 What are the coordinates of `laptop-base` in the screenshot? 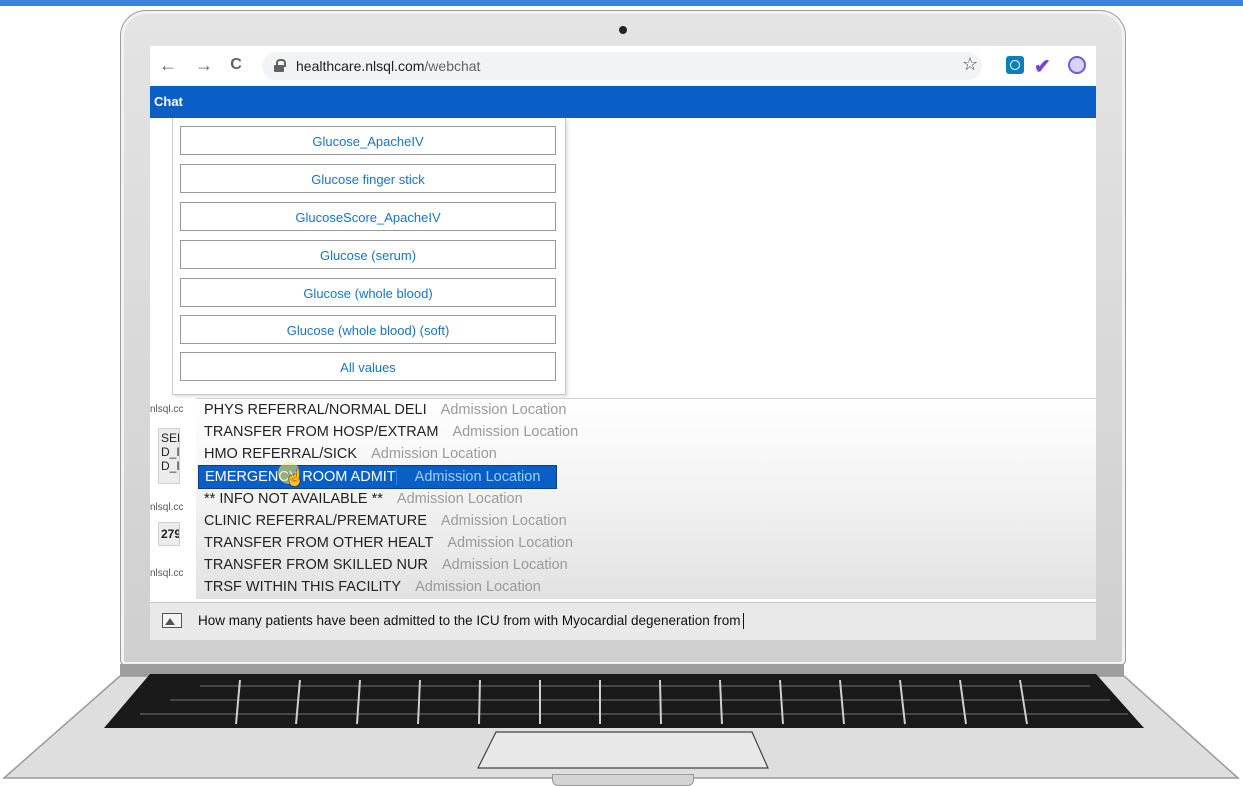 It's located at (621, 726).